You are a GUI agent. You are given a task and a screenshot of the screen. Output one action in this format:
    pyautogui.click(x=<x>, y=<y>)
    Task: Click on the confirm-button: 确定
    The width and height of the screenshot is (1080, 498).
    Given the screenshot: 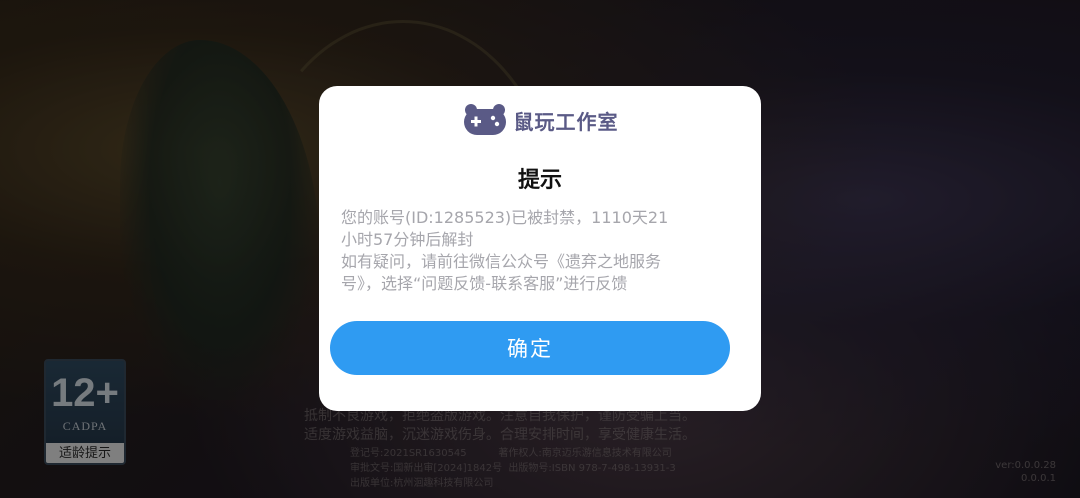 What is the action you would take?
    pyautogui.click(x=530, y=348)
    